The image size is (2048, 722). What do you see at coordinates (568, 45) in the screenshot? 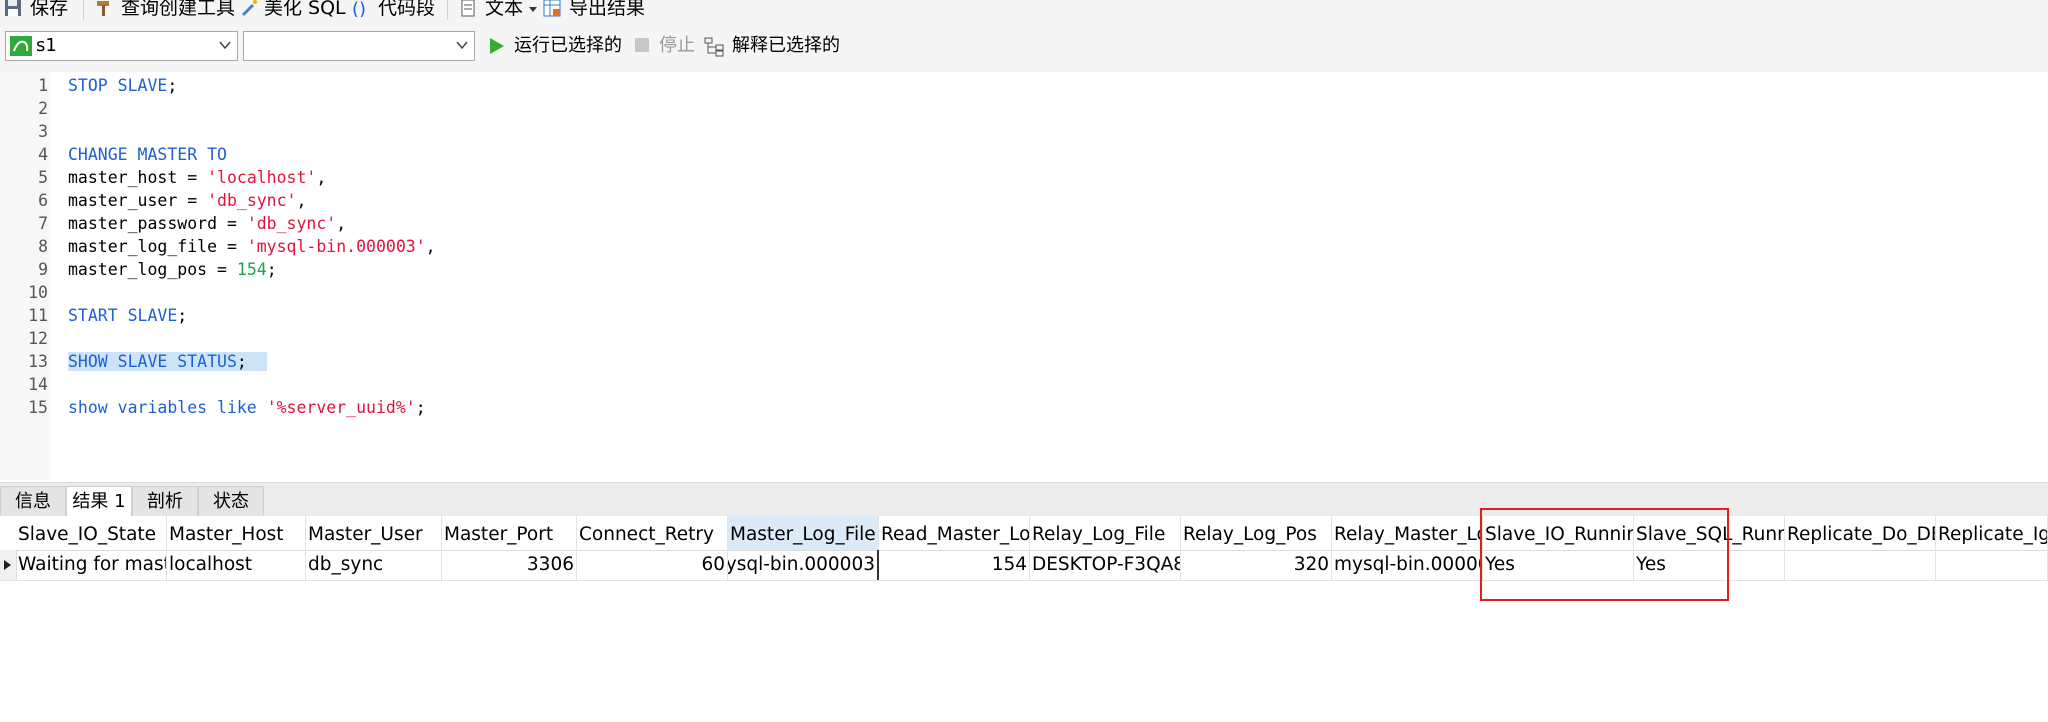
I see `run-selected-label: 运行已选择的` at bounding box center [568, 45].